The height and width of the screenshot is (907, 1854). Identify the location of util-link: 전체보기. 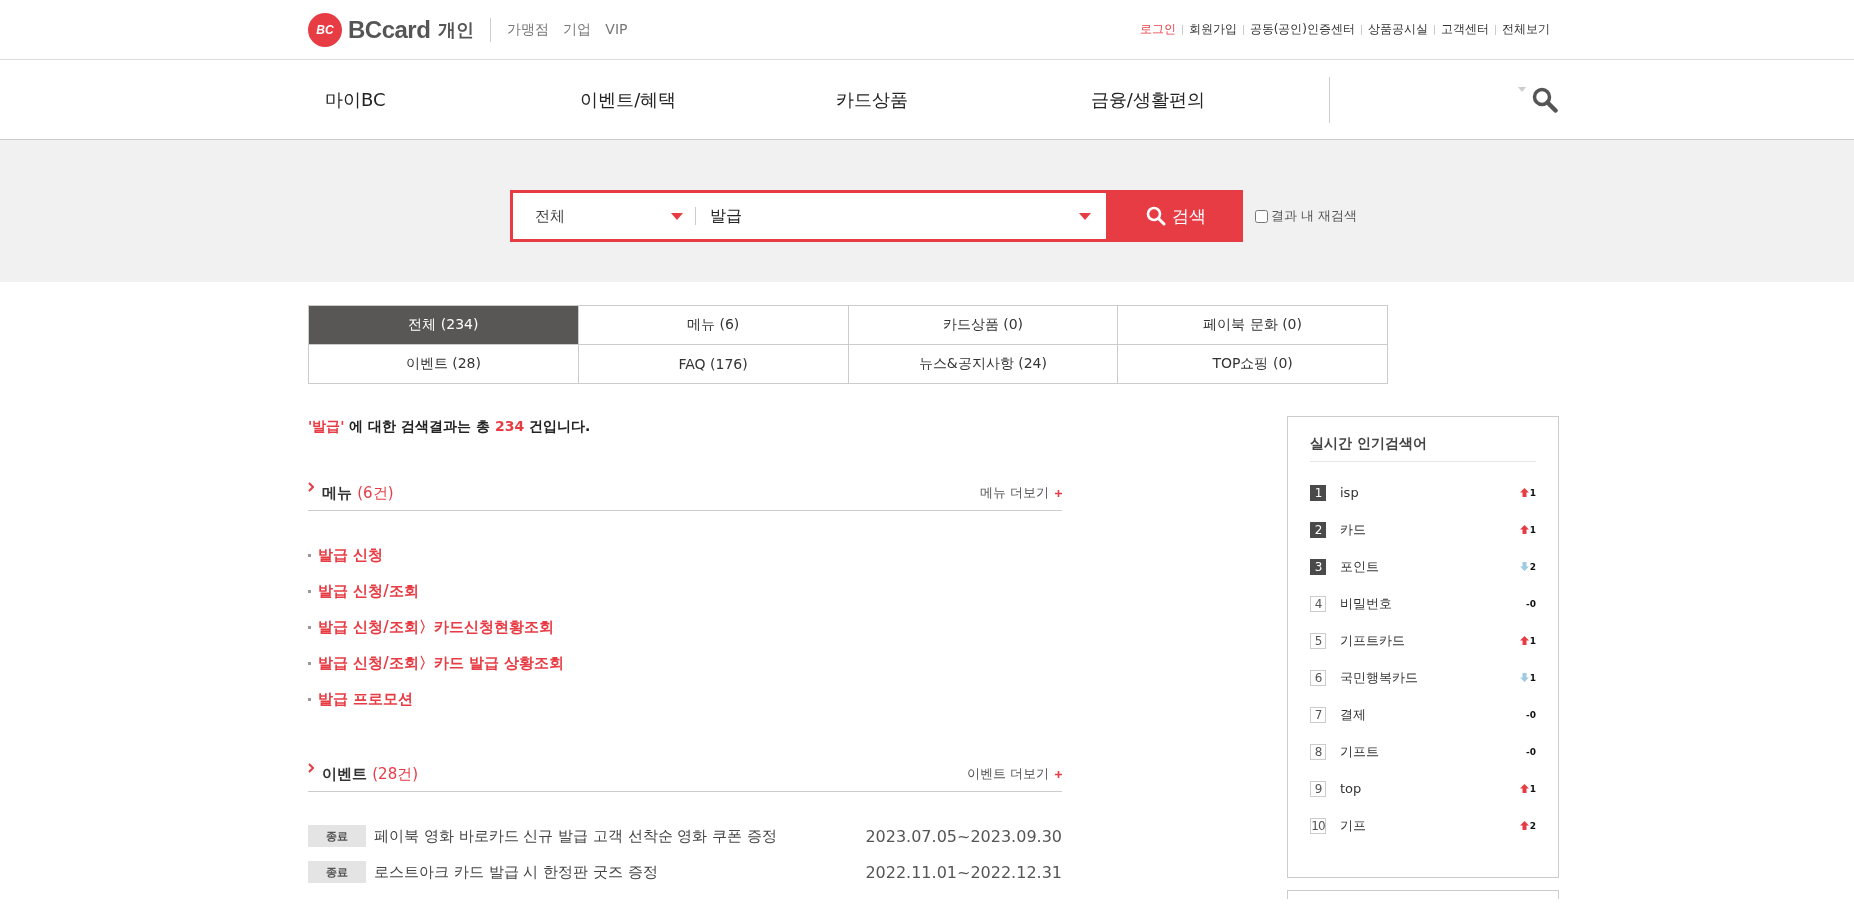
(1526, 29).